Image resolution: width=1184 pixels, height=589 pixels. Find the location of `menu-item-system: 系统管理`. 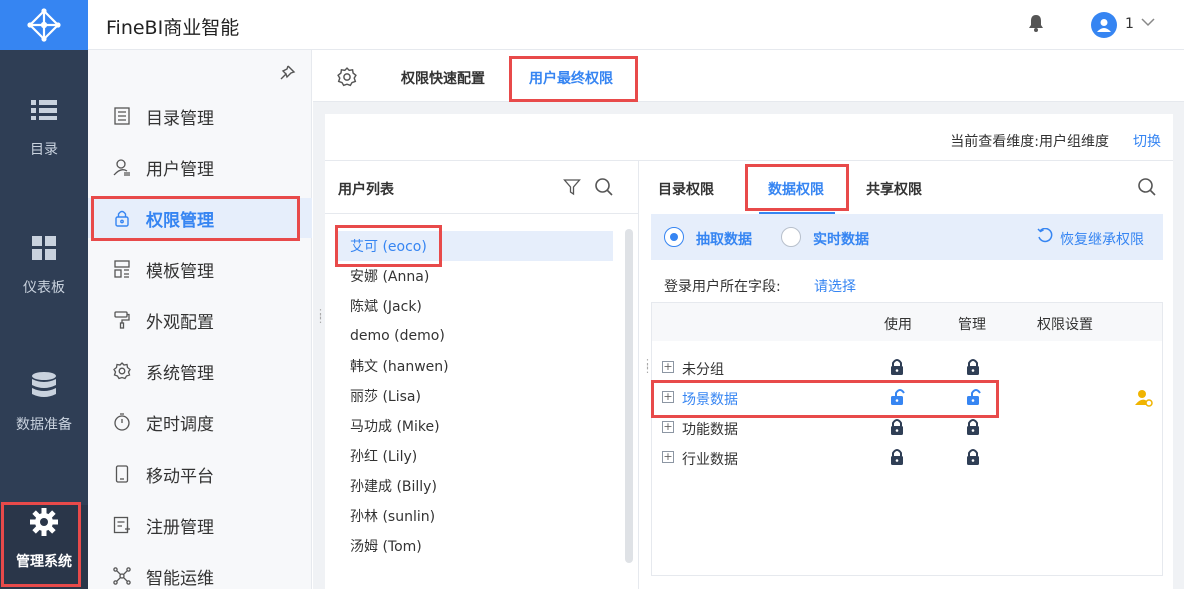

menu-item-system: 系统管理 is located at coordinates (200, 371).